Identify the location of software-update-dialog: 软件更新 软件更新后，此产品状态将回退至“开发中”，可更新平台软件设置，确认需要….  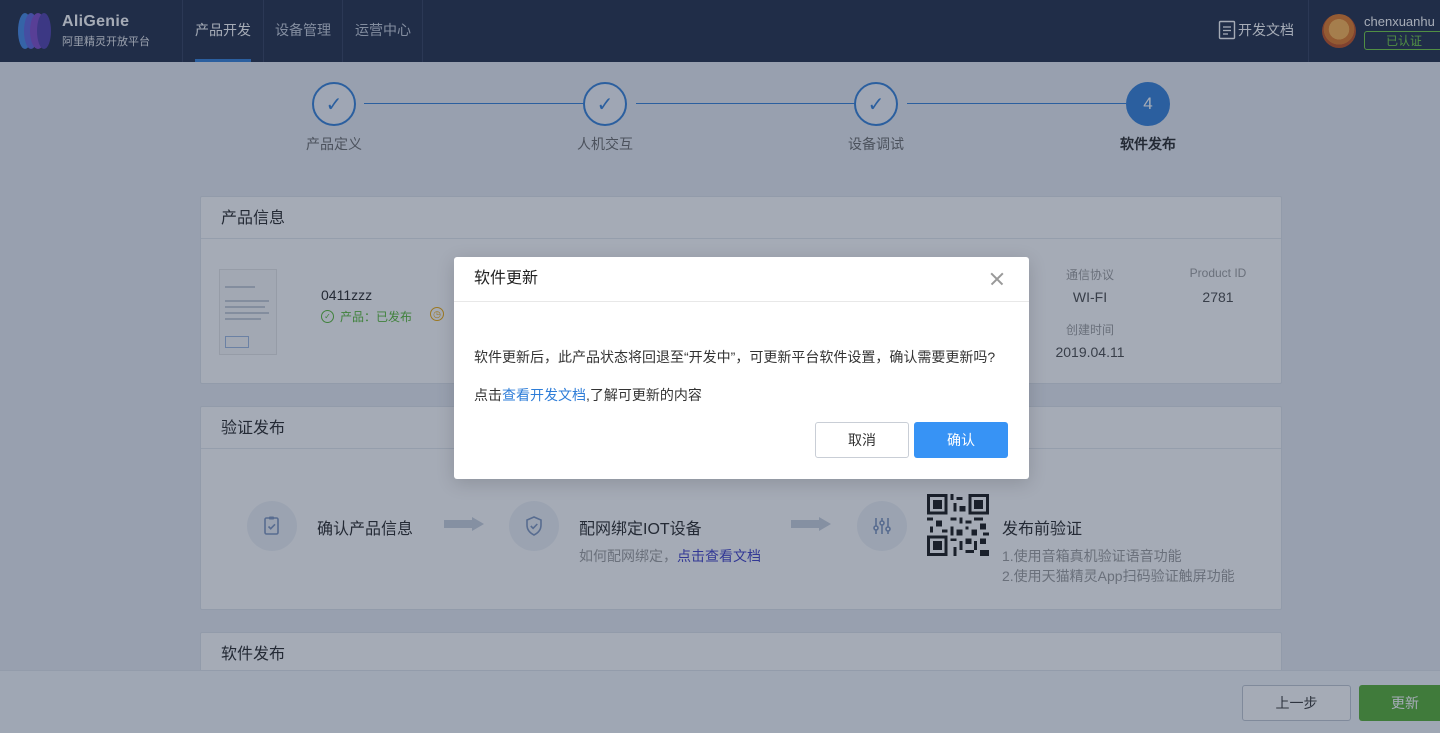
(741, 368).